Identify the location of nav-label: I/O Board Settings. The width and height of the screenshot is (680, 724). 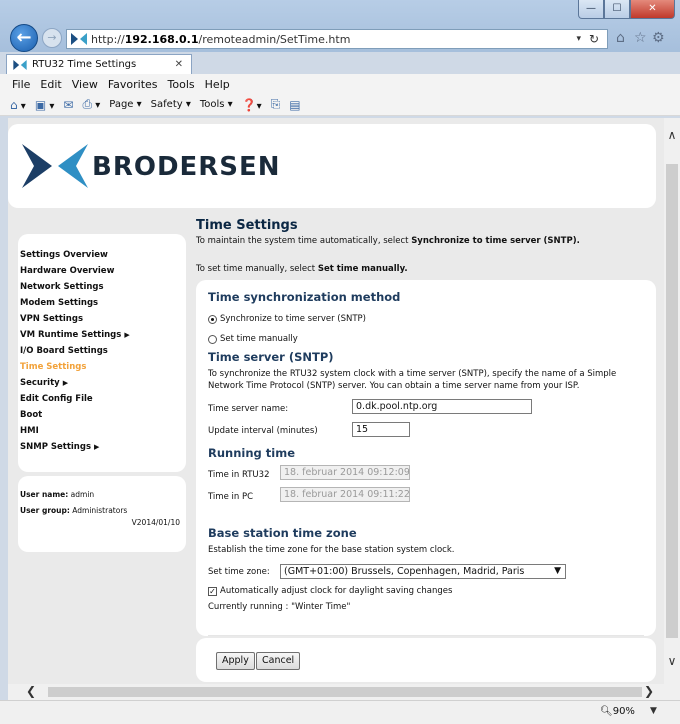
(64, 351).